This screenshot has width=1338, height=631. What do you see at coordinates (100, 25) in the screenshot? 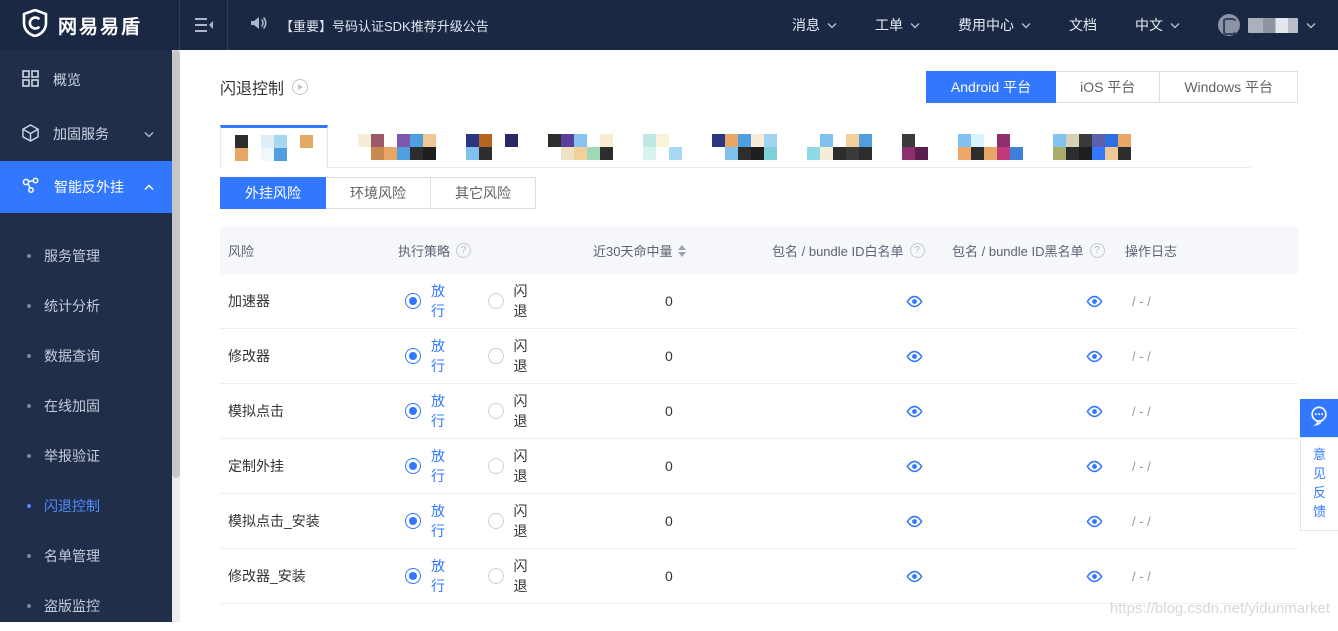
I see `logo-text: 网易易盾` at bounding box center [100, 25].